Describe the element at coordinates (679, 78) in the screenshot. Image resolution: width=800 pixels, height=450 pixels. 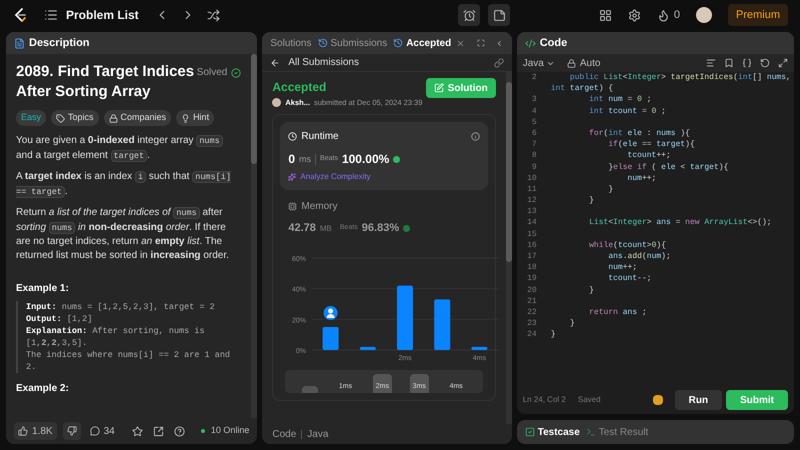
I see `code-line: public List<Integer> targetIndices(int[] nums,` at that location.